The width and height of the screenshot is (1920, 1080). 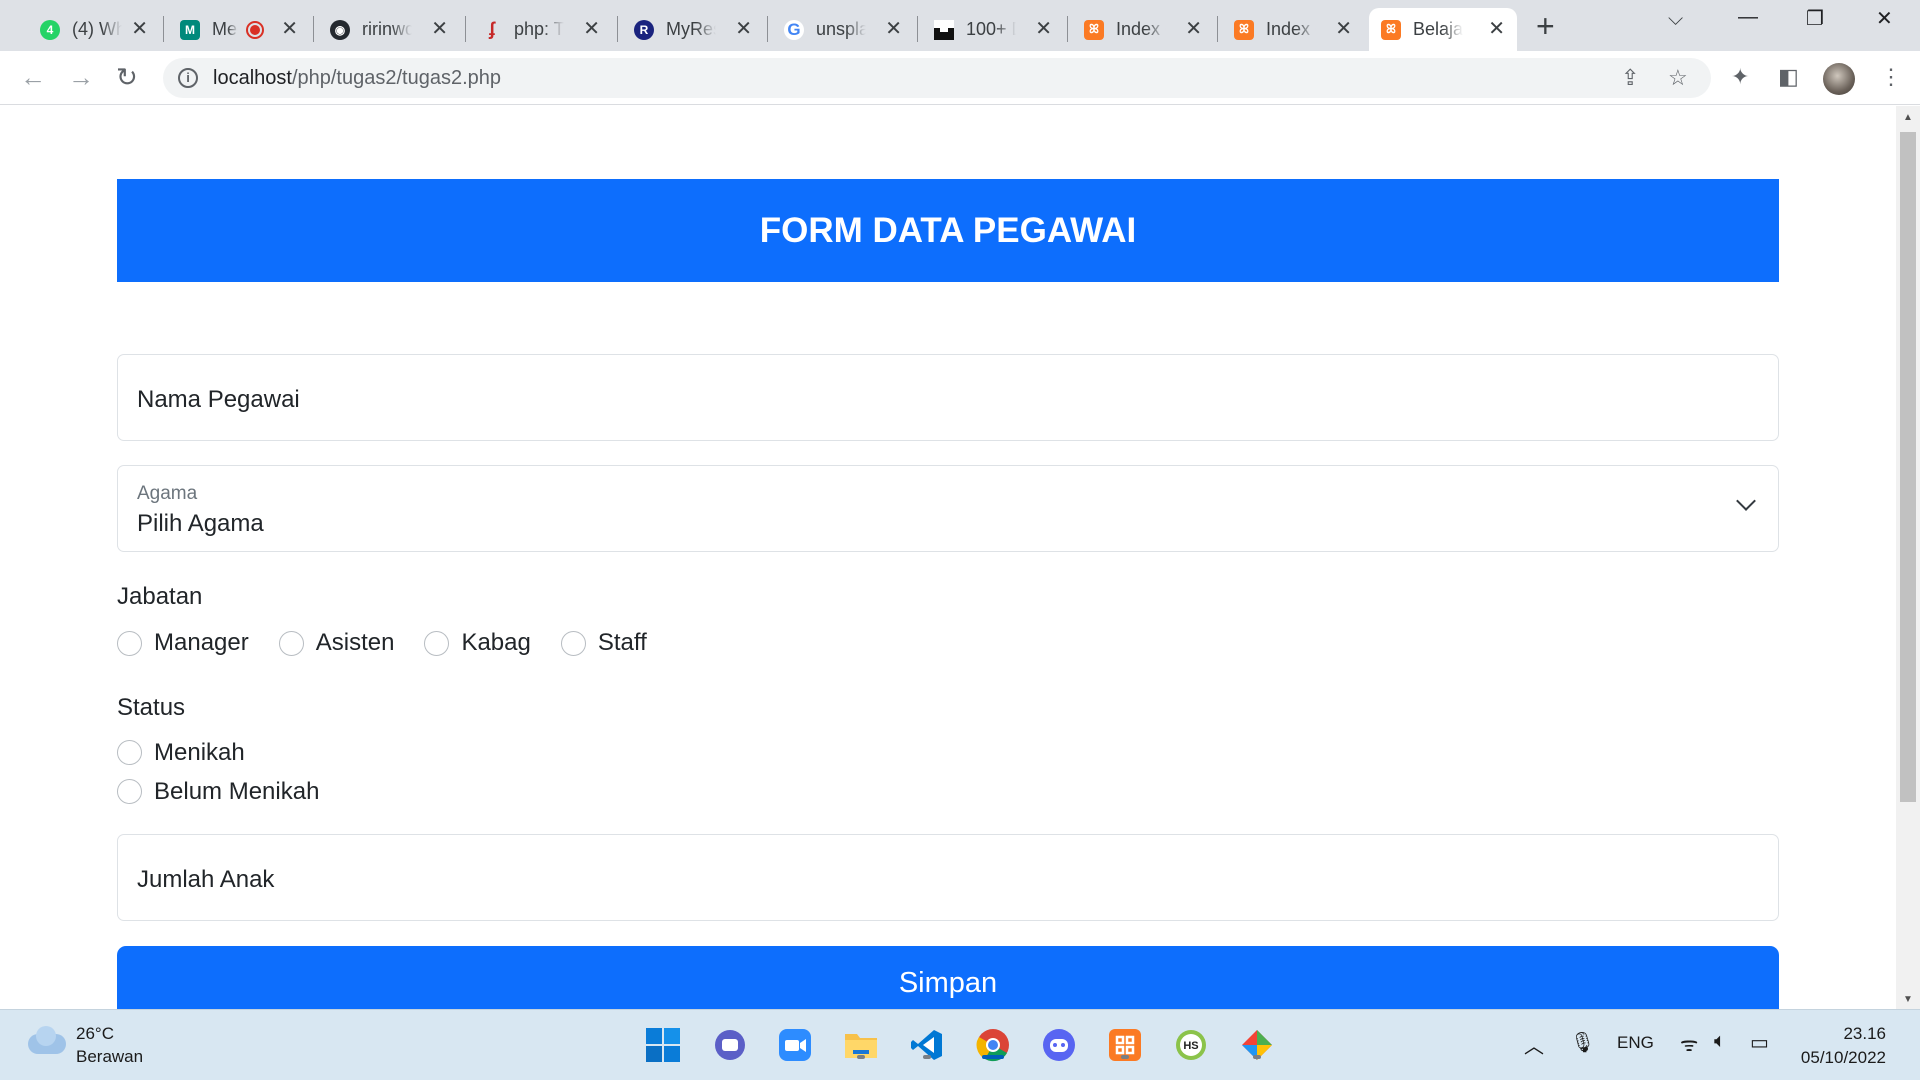 I want to click on status-radio-group: Menikah Belum Menikah, so click(x=218, y=772).